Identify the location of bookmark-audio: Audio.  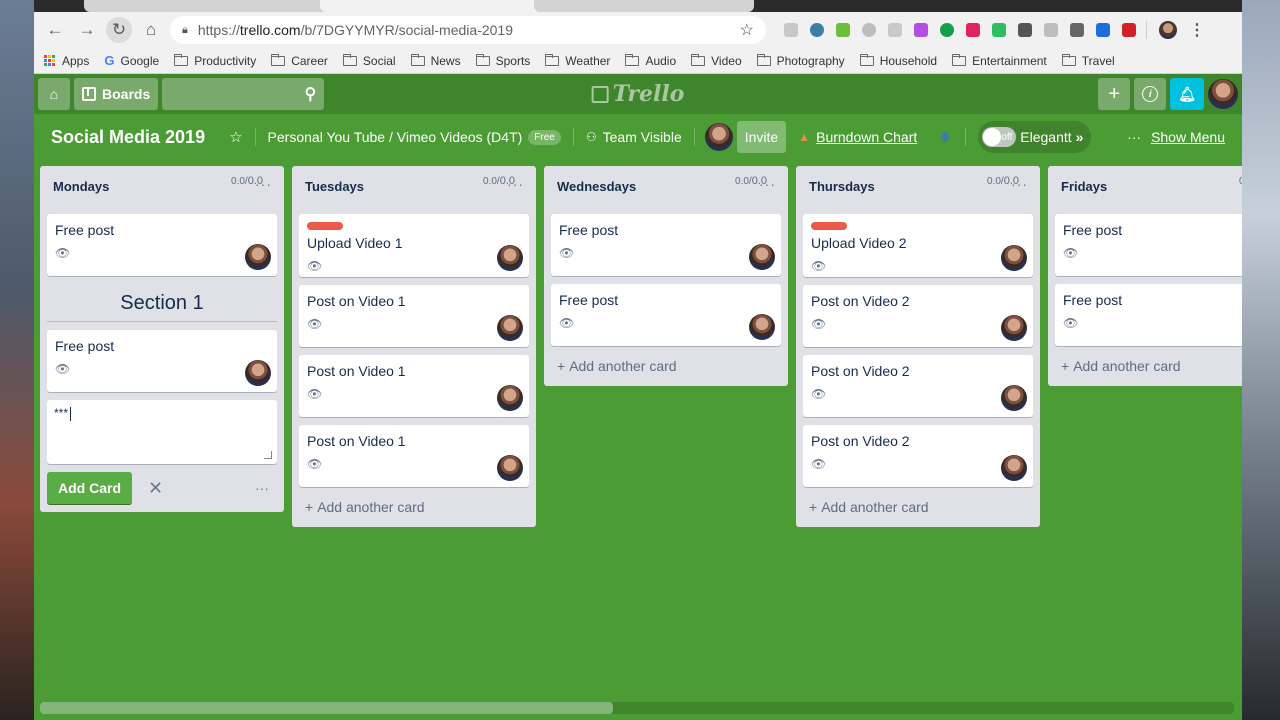
(650, 60).